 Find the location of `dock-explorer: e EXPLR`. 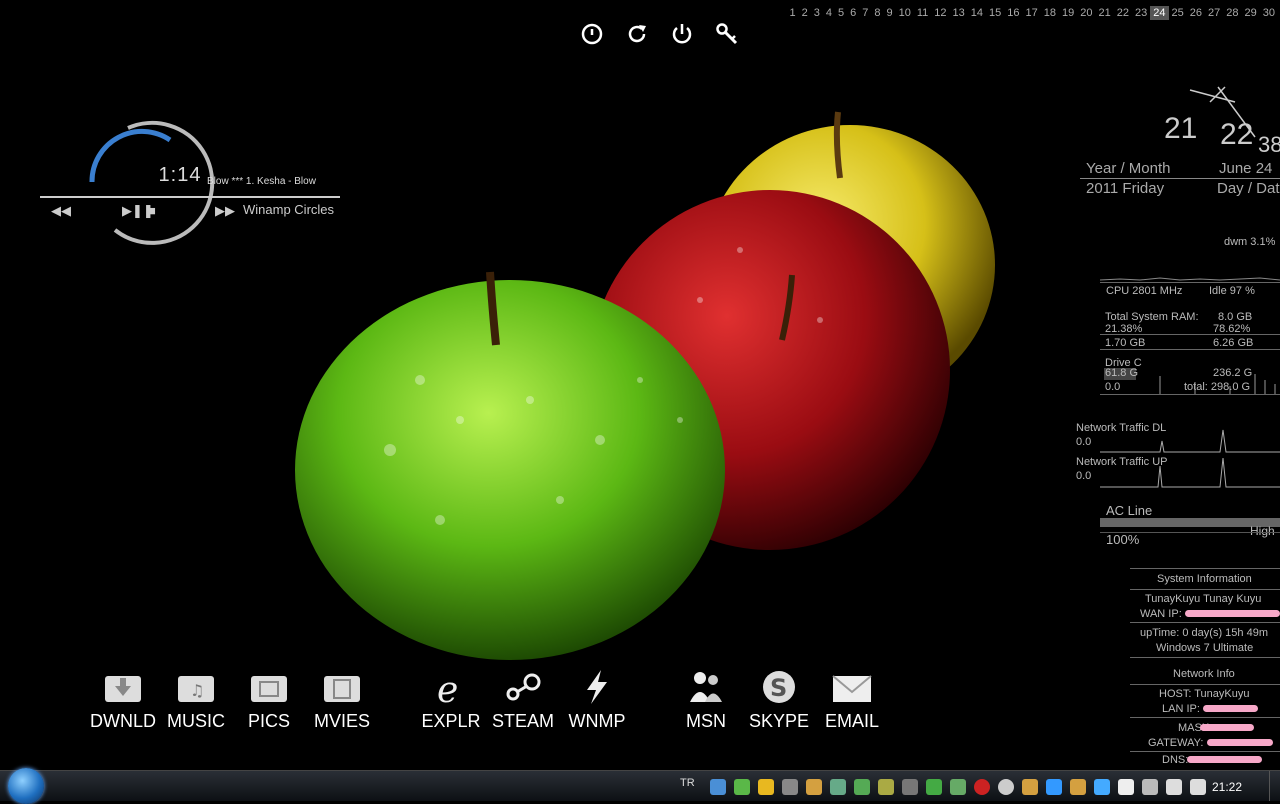

dock-explorer: e EXPLR is located at coordinates (451, 699).